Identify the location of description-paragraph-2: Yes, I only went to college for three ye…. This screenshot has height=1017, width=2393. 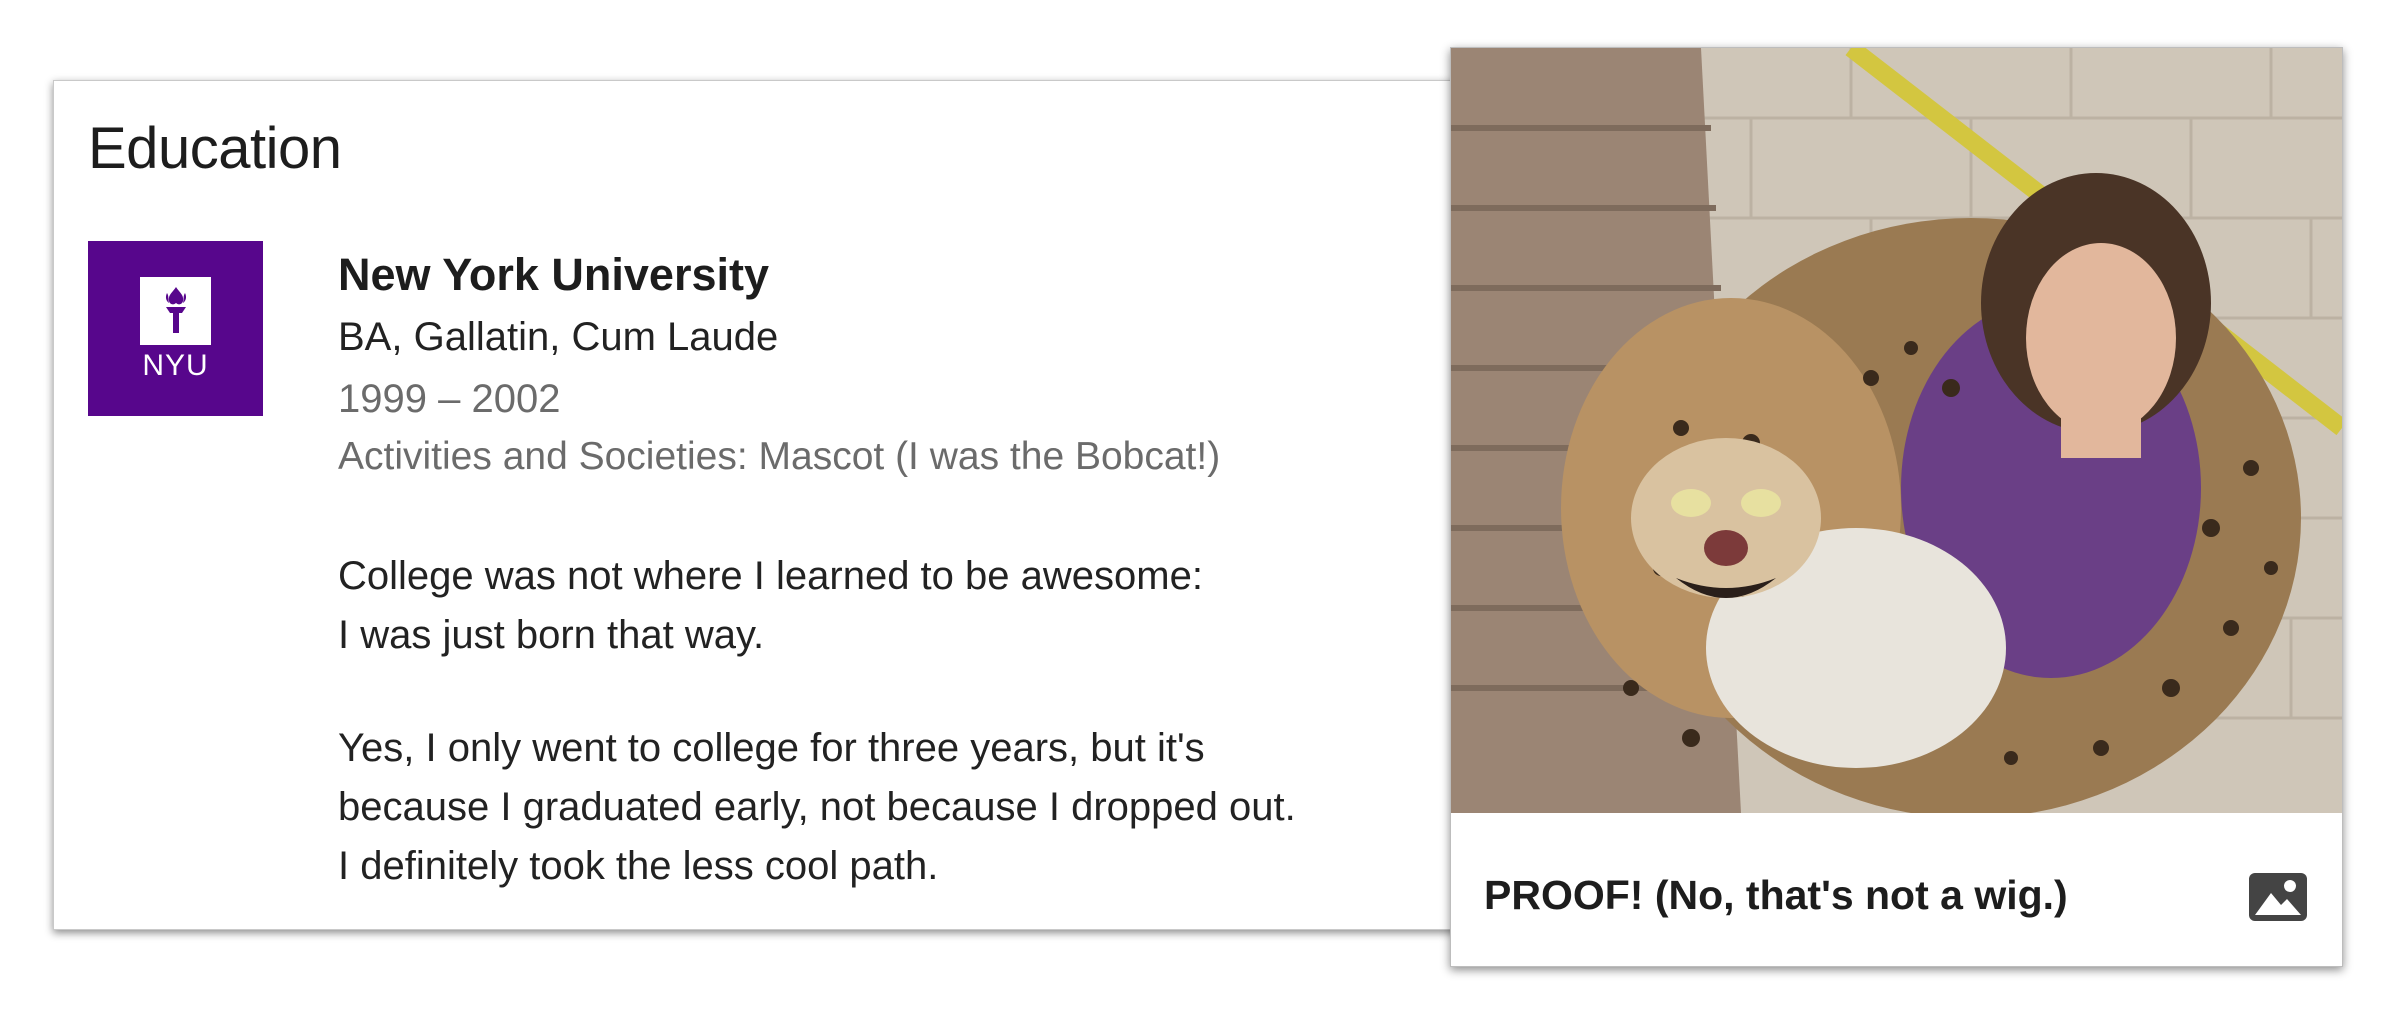
(893, 807).